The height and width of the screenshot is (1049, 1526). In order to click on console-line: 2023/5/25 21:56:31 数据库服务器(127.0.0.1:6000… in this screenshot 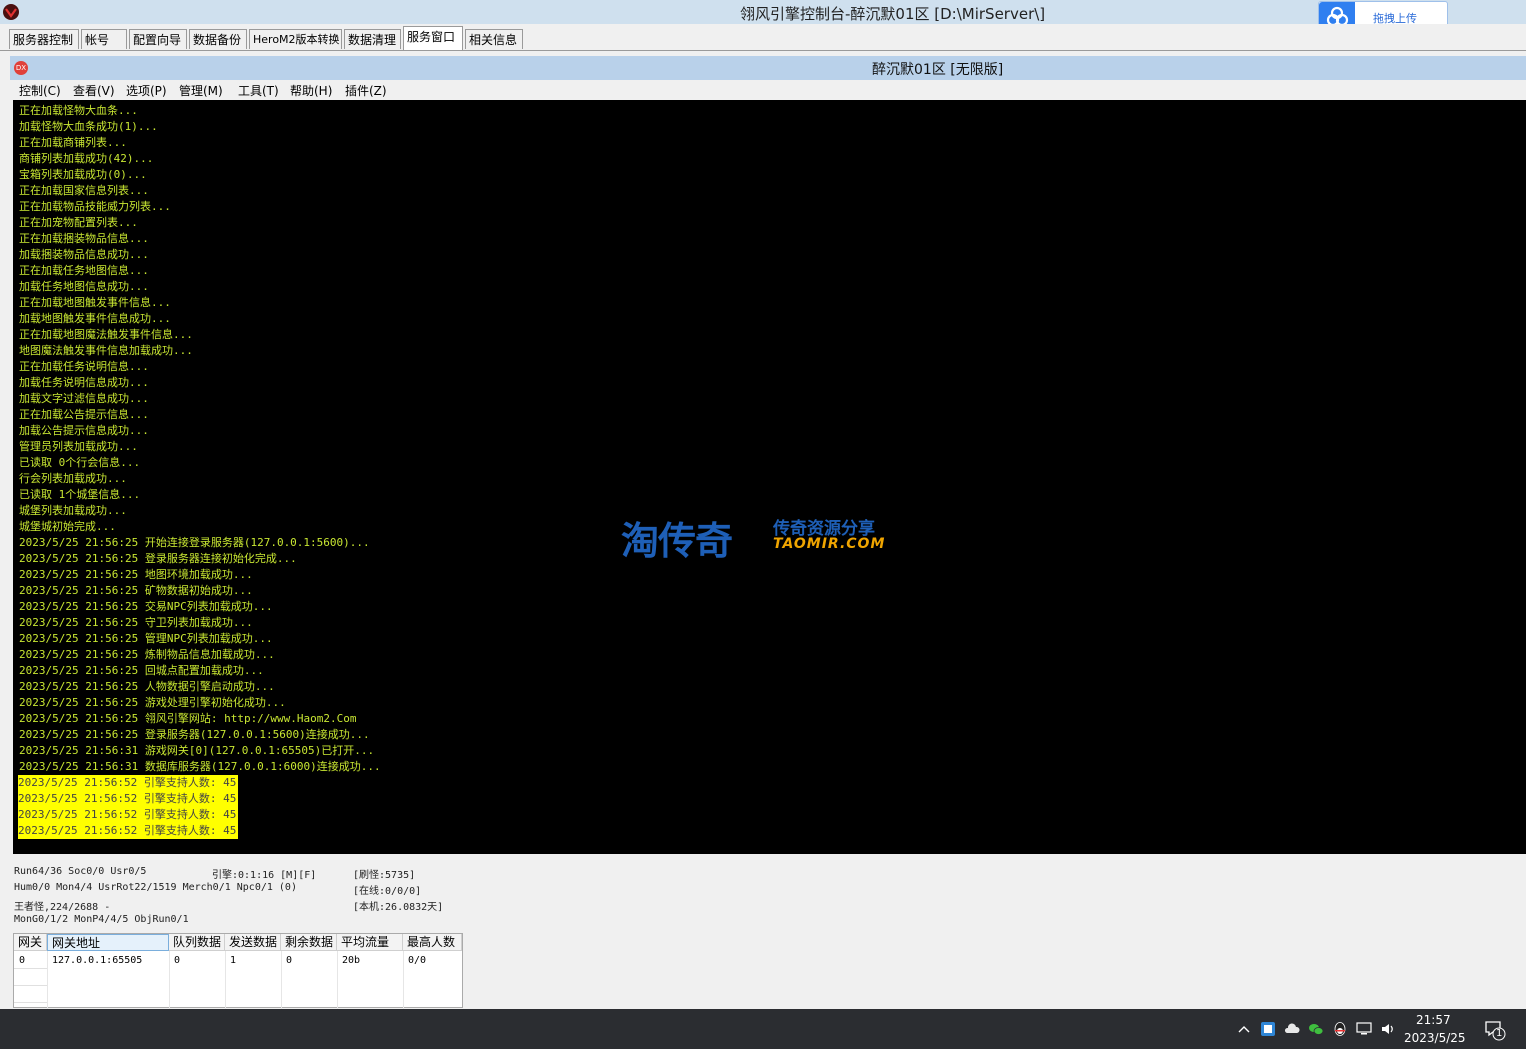, I will do `click(200, 767)`.